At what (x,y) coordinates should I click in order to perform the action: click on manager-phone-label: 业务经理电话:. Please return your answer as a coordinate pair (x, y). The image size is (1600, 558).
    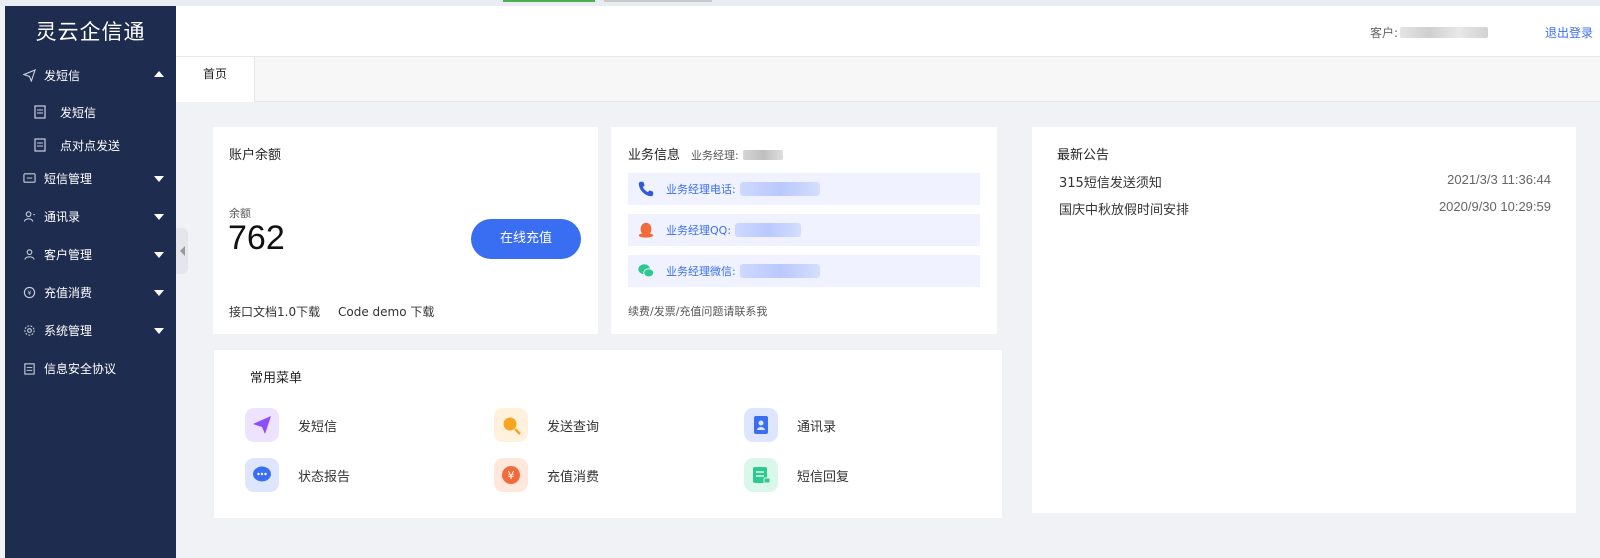
    Looking at the image, I should click on (701, 189).